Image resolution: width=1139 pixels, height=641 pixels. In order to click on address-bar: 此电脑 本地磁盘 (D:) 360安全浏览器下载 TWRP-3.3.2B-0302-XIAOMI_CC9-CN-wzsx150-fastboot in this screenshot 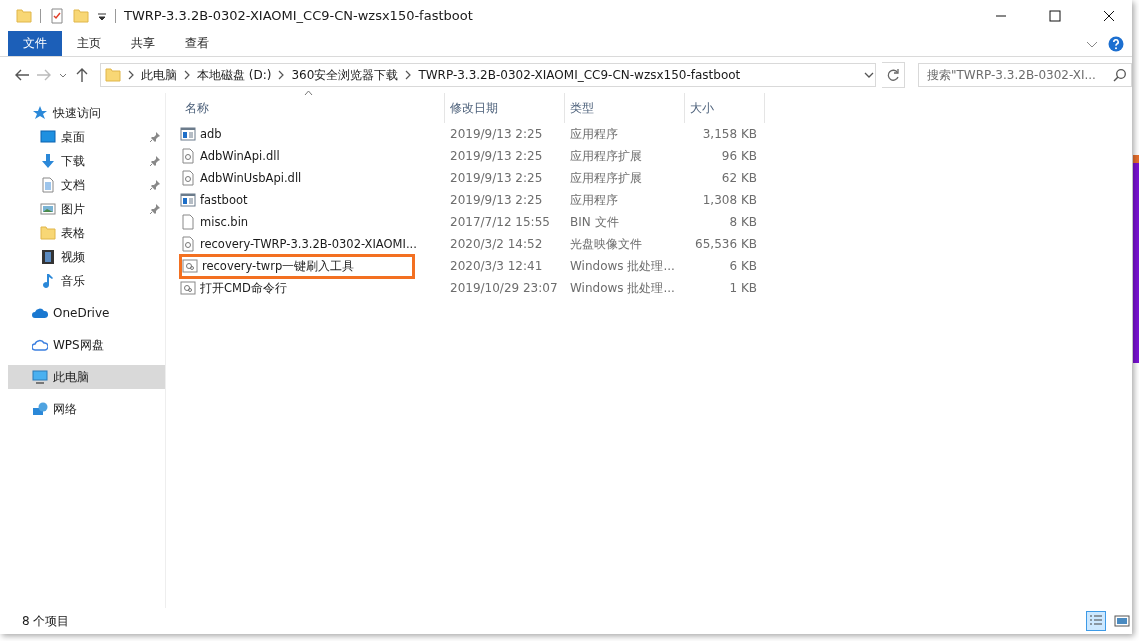, I will do `click(488, 75)`.